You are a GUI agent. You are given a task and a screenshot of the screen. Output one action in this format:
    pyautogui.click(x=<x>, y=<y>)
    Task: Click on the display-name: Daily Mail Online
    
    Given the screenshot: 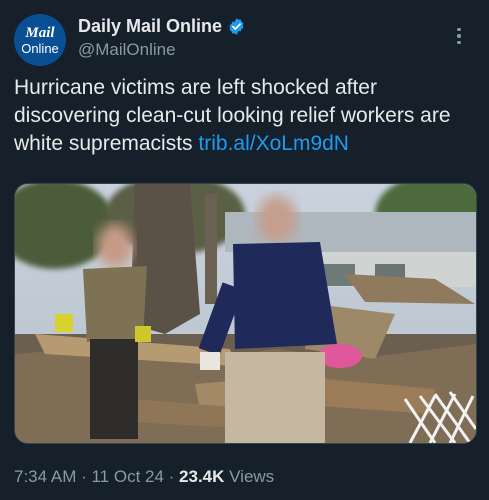 What is the action you would take?
    pyautogui.click(x=150, y=26)
    